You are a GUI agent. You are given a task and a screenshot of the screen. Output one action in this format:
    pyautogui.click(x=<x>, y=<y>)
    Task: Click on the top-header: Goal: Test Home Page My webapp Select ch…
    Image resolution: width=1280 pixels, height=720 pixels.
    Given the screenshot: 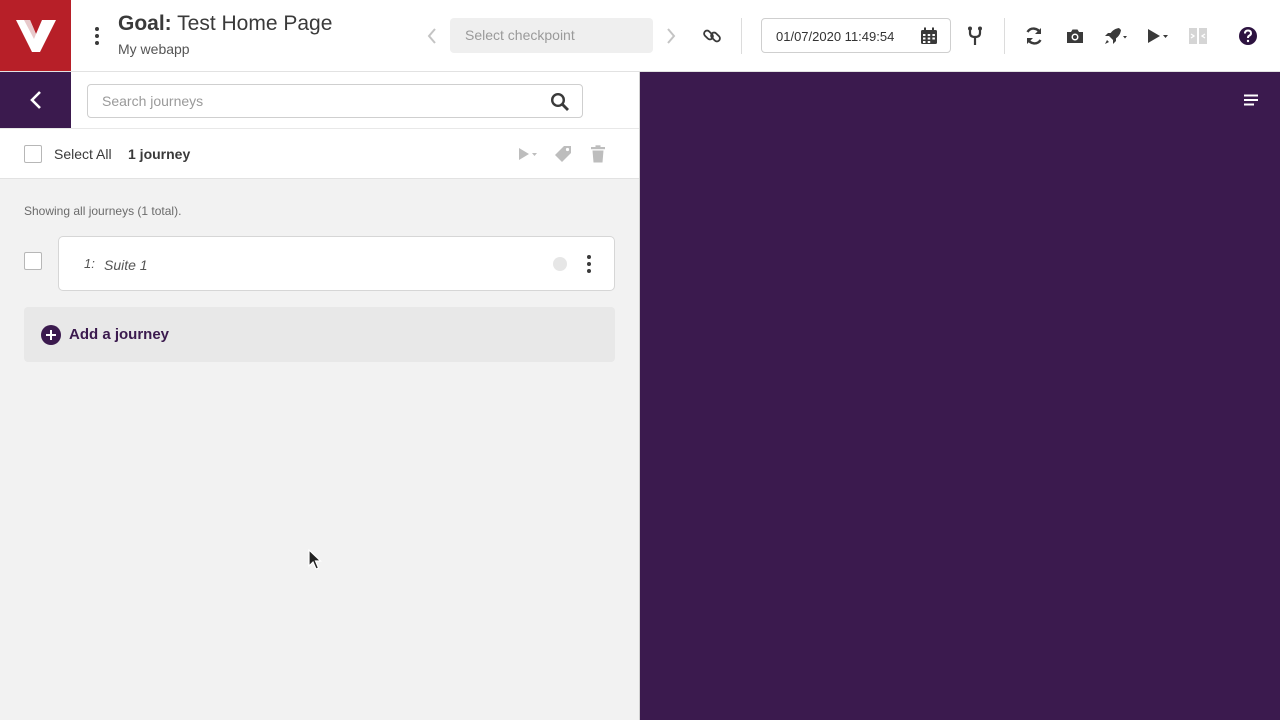 What is the action you would take?
    pyautogui.click(x=640, y=36)
    